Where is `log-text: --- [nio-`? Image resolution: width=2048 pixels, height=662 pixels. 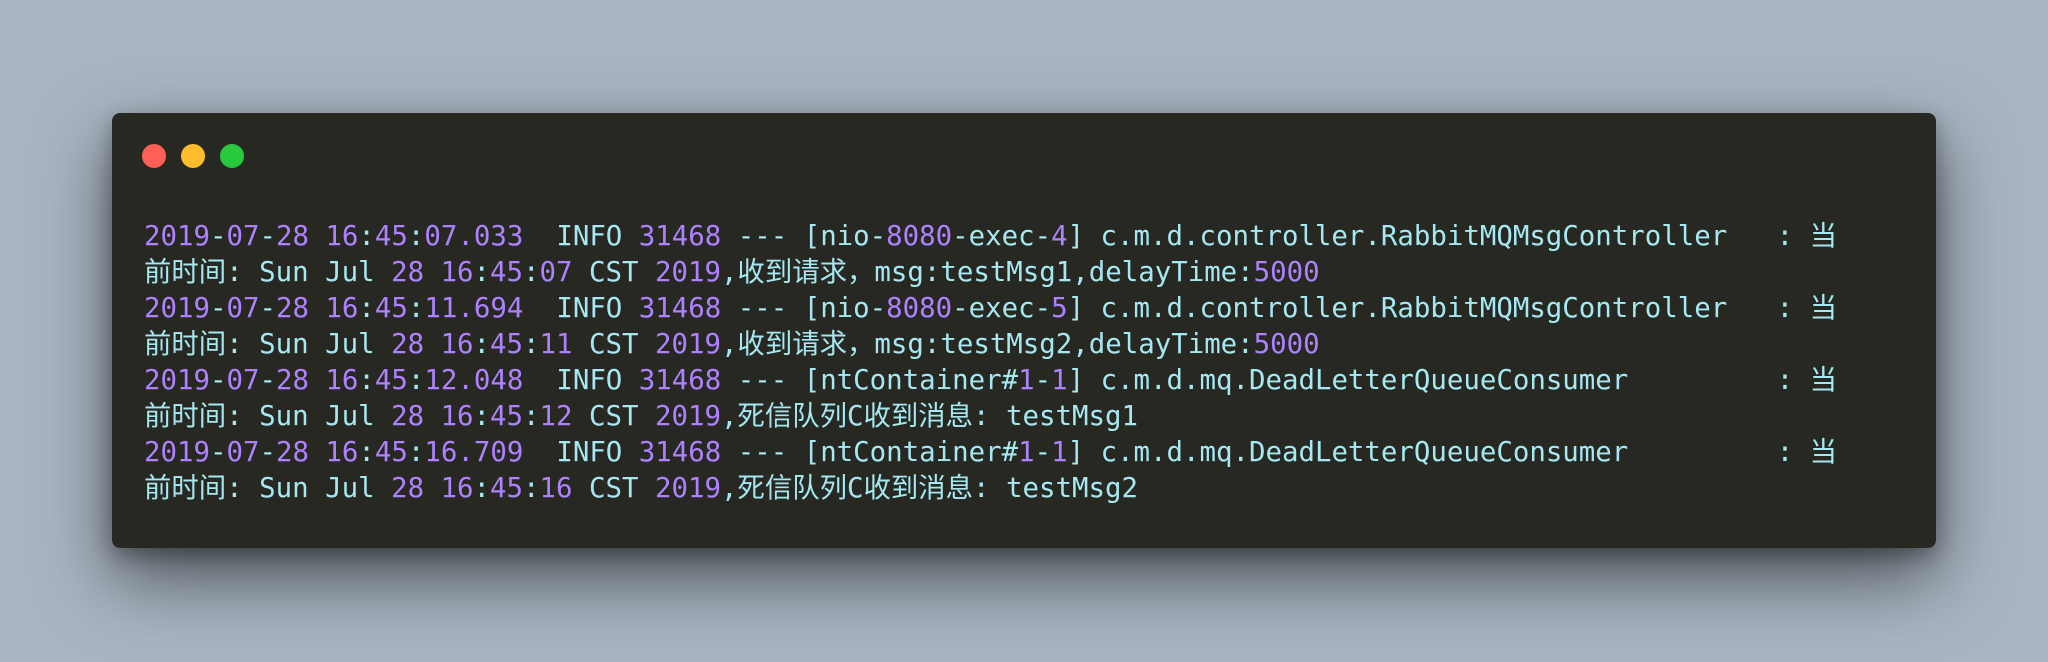 log-text: --- [nio- is located at coordinates (804, 236).